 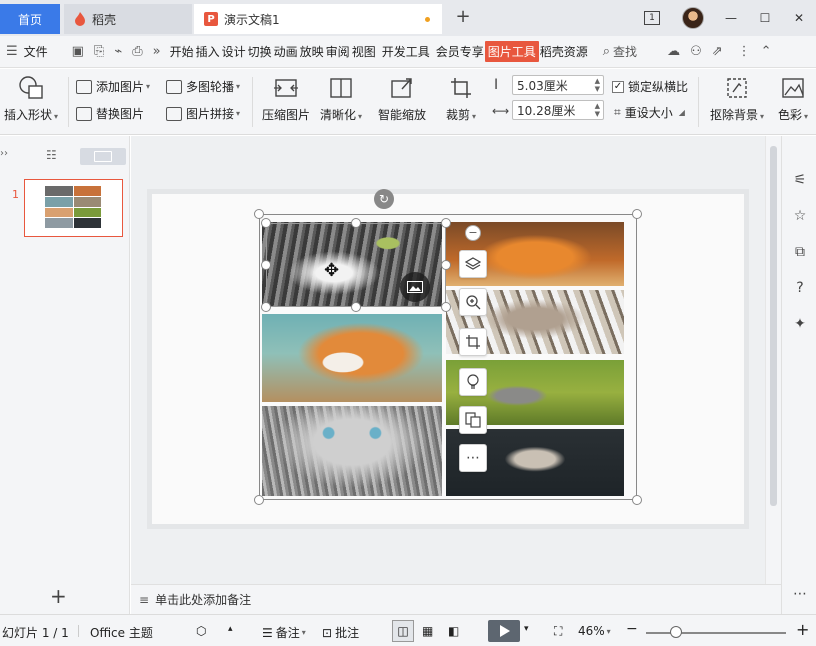 What do you see at coordinates (208, 51) in the screenshot?
I see `menu-insert: 插入` at bounding box center [208, 51].